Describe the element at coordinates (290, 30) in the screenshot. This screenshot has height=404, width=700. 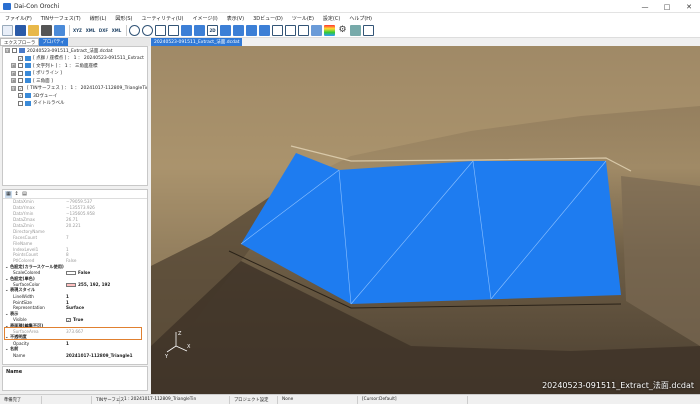
I see `section-icon` at that location.